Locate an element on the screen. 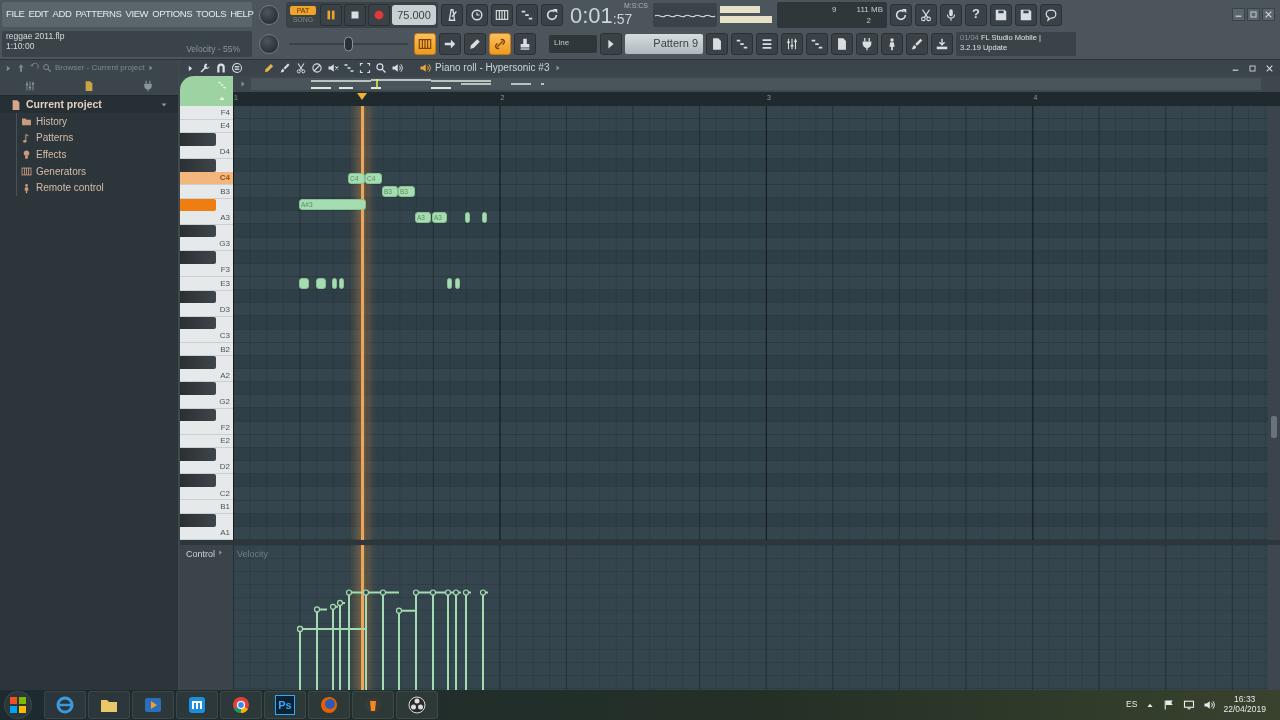 The width and height of the screenshot is (1280, 720). start-button is located at coordinates (18, 705).